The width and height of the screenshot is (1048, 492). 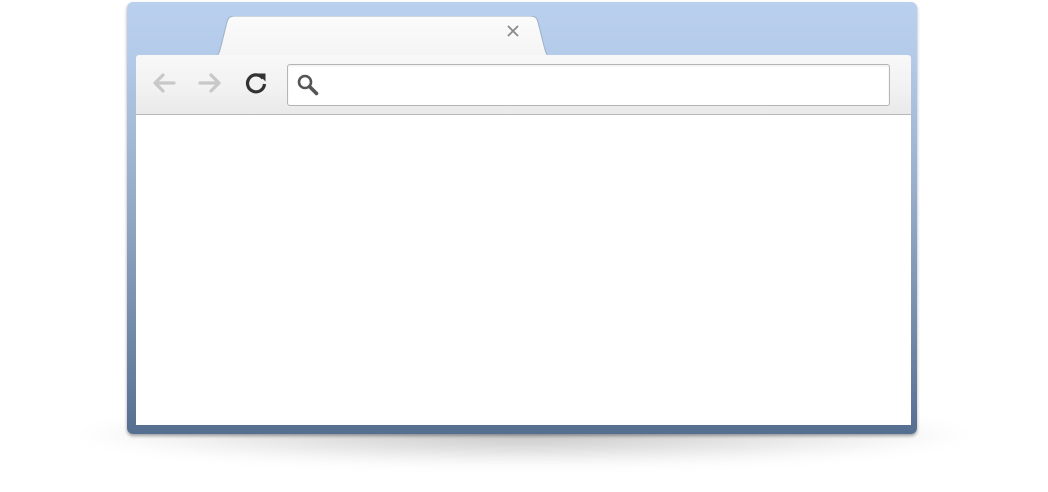 I want to click on back-button, so click(x=164, y=85).